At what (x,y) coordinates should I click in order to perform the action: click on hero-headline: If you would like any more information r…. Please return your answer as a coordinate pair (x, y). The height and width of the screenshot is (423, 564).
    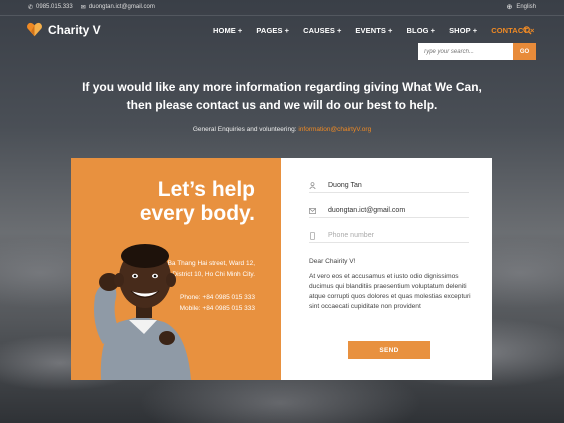
    Looking at the image, I should click on (282, 96).